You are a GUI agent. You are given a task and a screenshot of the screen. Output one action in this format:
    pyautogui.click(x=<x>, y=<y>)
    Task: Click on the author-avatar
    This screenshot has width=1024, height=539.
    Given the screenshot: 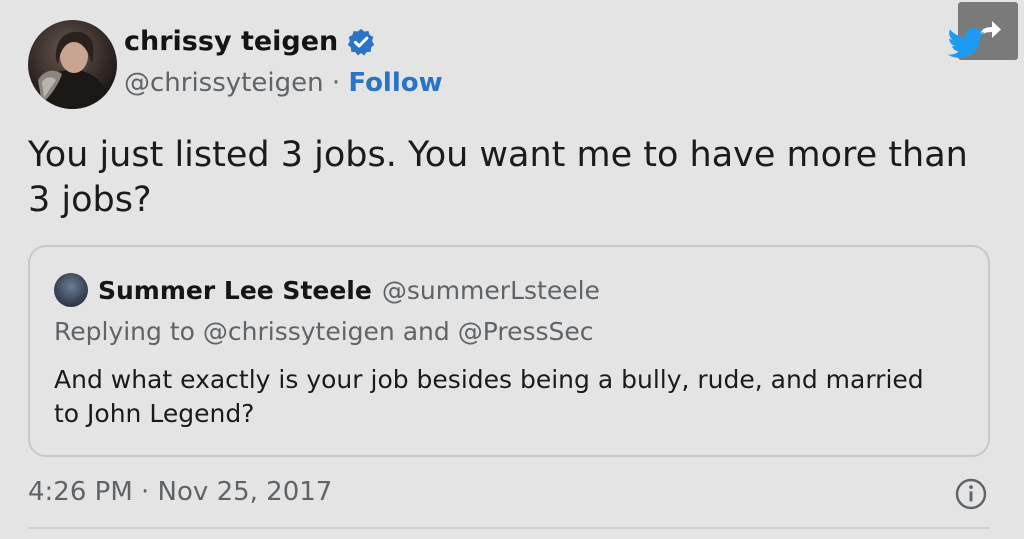 What is the action you would take?
    pyautogui.click(x=72, y=64)
    